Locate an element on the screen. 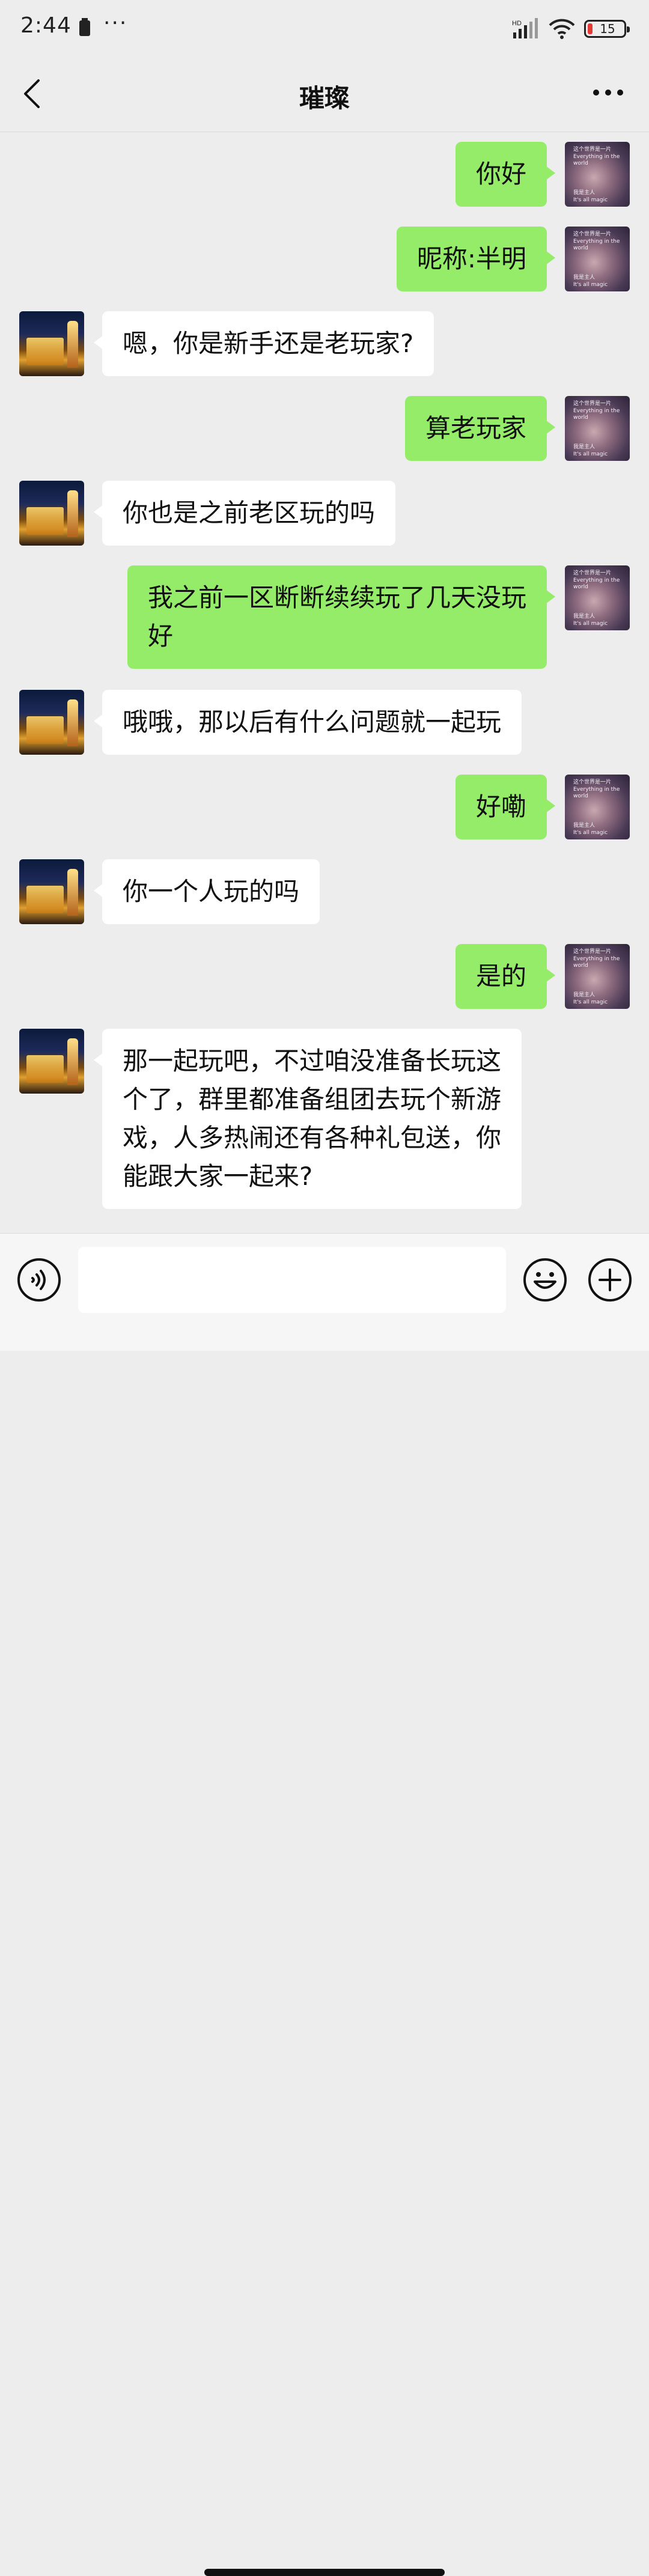 The width and height of the screenshot is (649, 2576). incoming-message-bubble: 哦哦，那以后有什么问题就一起玩 is located at coordinates (308, 722).